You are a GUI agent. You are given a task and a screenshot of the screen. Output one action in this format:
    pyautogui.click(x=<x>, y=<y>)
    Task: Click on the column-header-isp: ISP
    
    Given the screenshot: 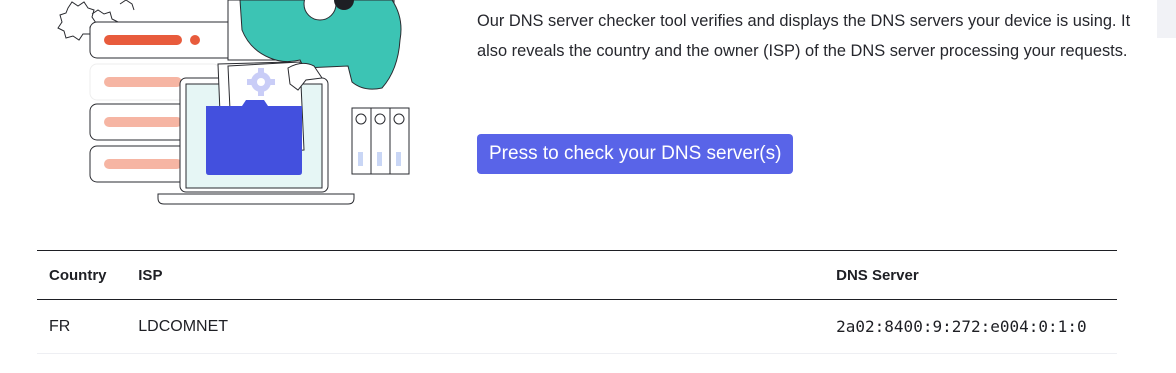 What is the action you would take?
    pyautogui.click(x=475, y=275)
    